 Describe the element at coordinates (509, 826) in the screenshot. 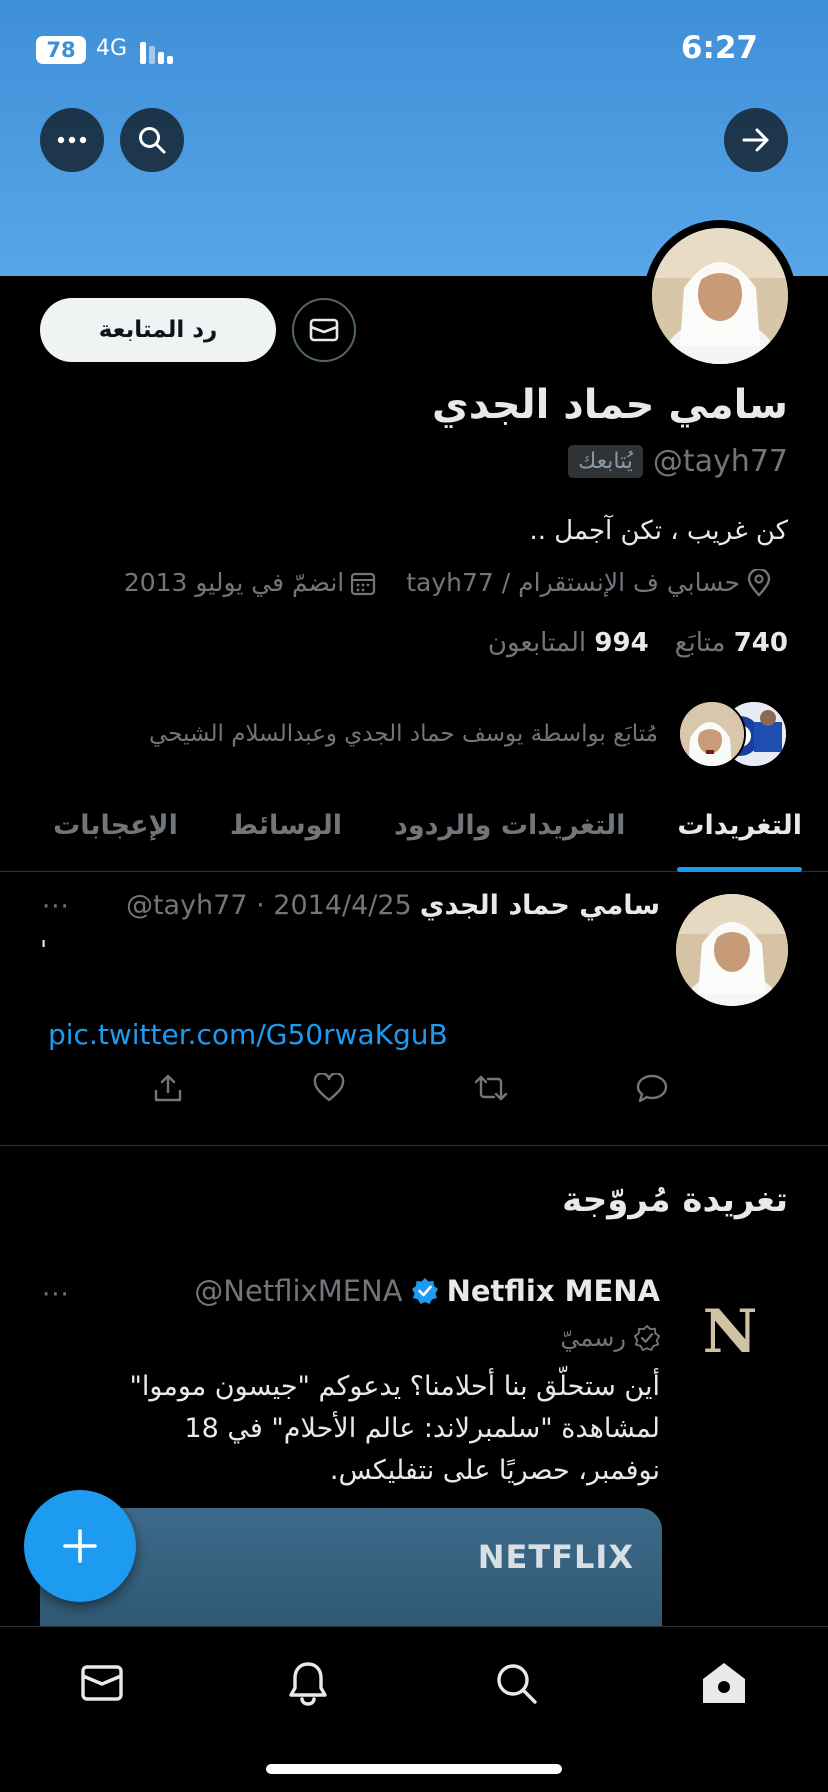

I see `tab-tweets-and-replies: التغريدات والردود` at that location.